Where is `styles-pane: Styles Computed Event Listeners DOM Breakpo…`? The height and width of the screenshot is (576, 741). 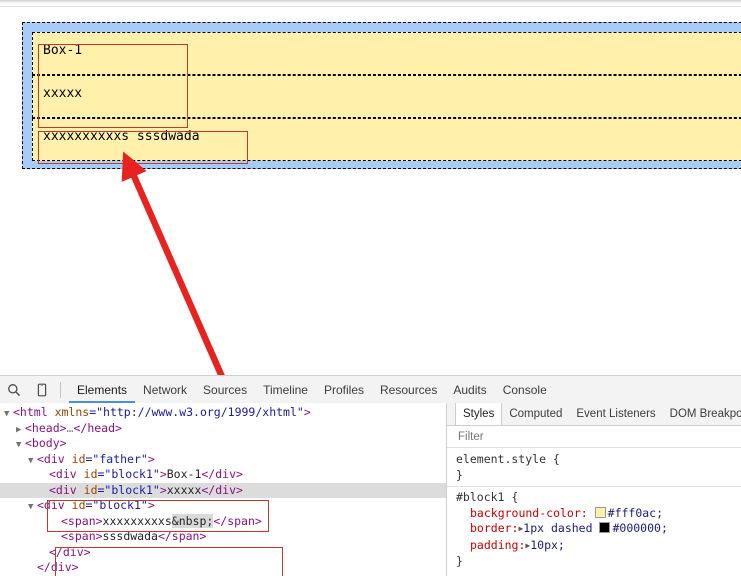
styles-pane: Styles Computed Event Listeners DOM Breakpo… is located at coordinates (594, 489).